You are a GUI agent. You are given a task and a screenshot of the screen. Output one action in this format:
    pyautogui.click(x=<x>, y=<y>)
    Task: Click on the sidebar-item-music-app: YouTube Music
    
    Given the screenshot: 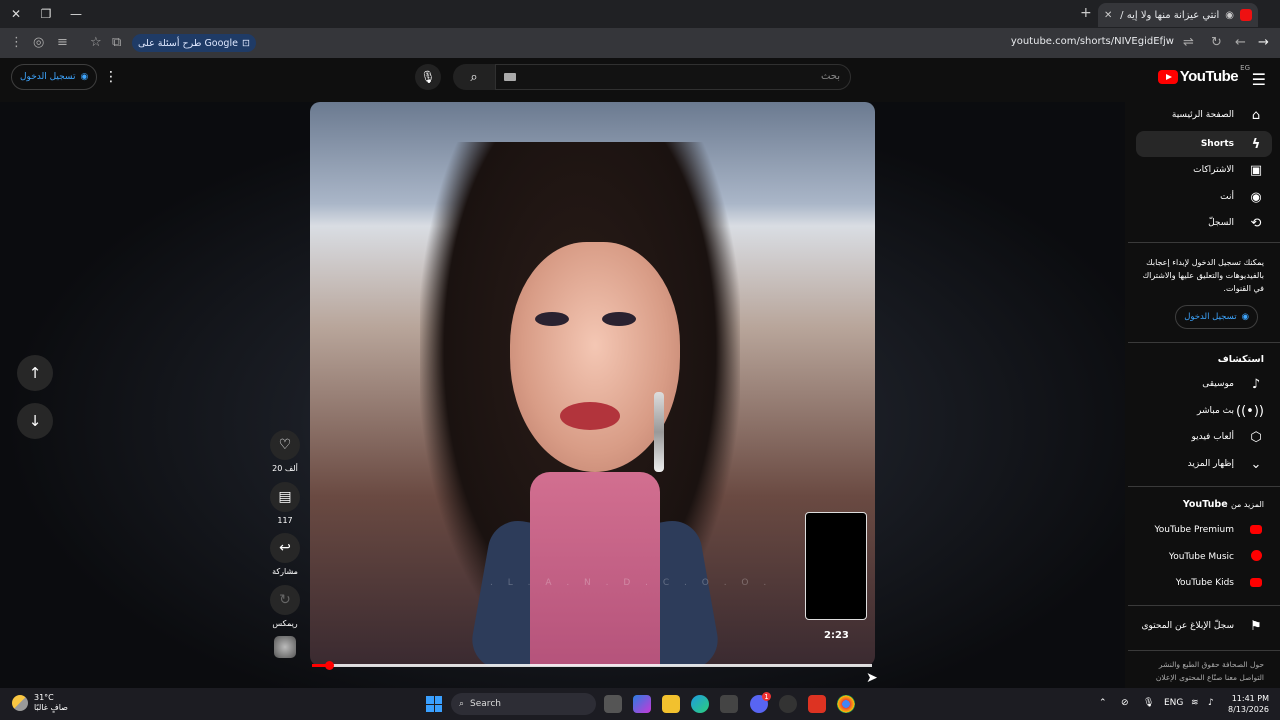 What is the action you would take?
    pyautogui.click(x=1204, y=557)
    